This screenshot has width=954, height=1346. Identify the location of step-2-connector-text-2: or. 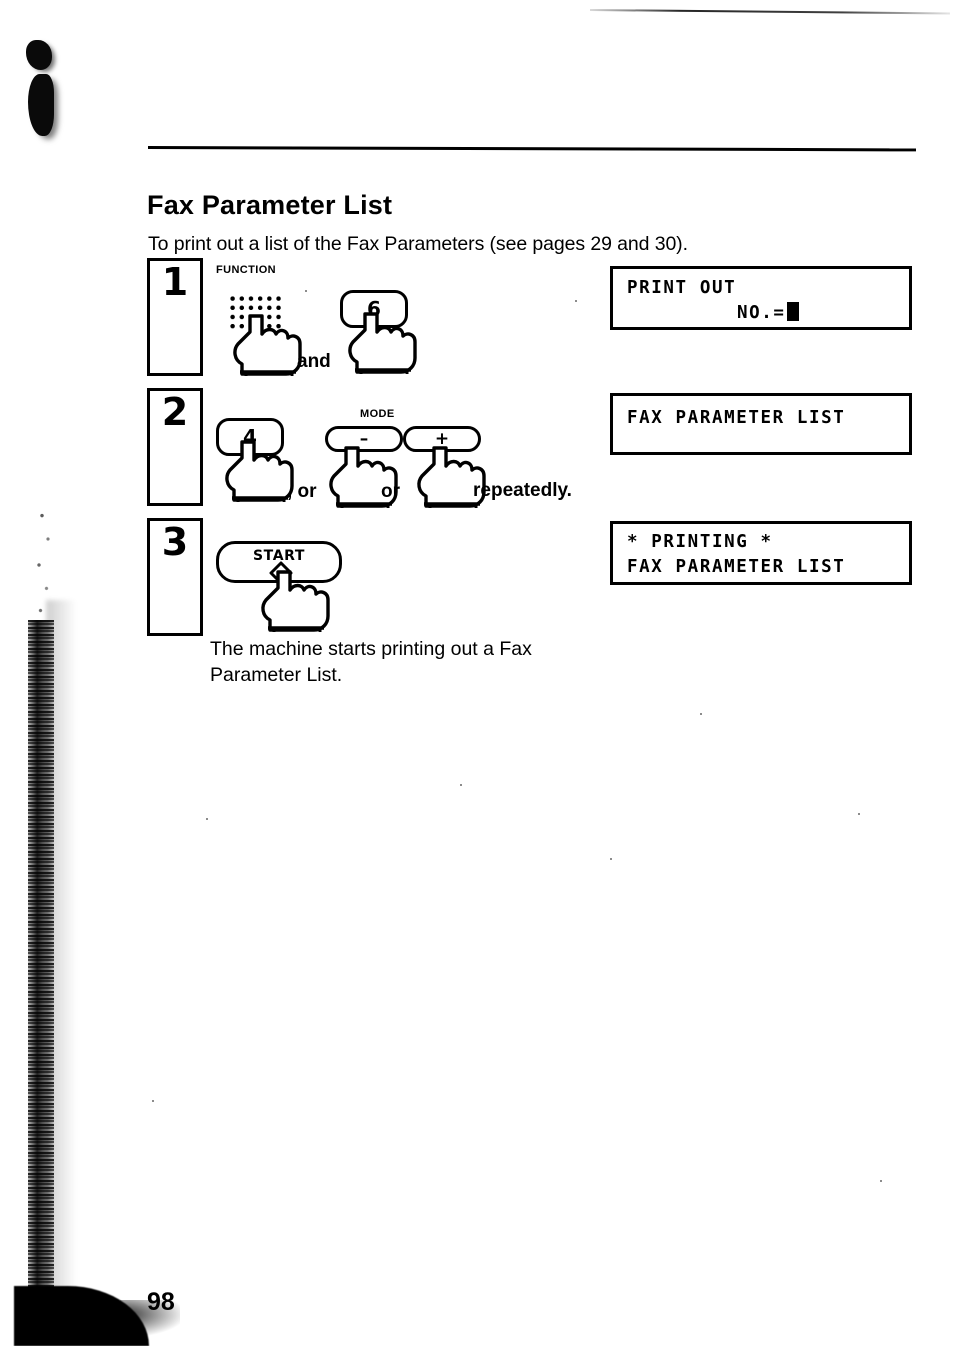
(390, 491).